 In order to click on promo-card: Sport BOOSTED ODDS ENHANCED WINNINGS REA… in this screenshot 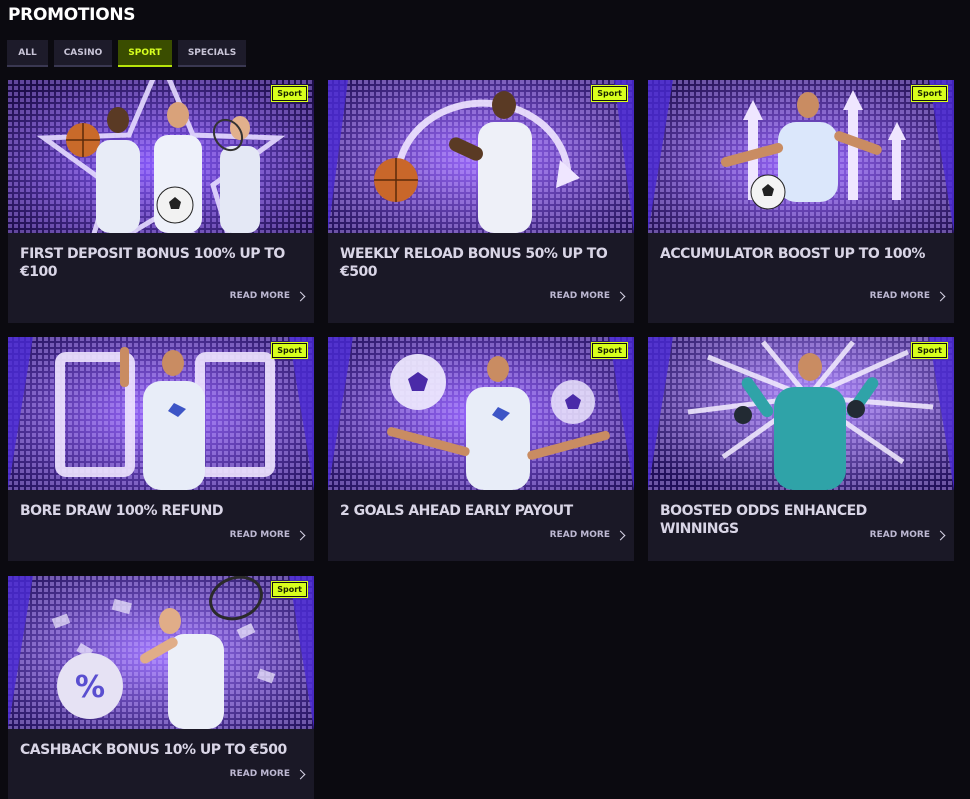, I will do `click(801, 449)`.